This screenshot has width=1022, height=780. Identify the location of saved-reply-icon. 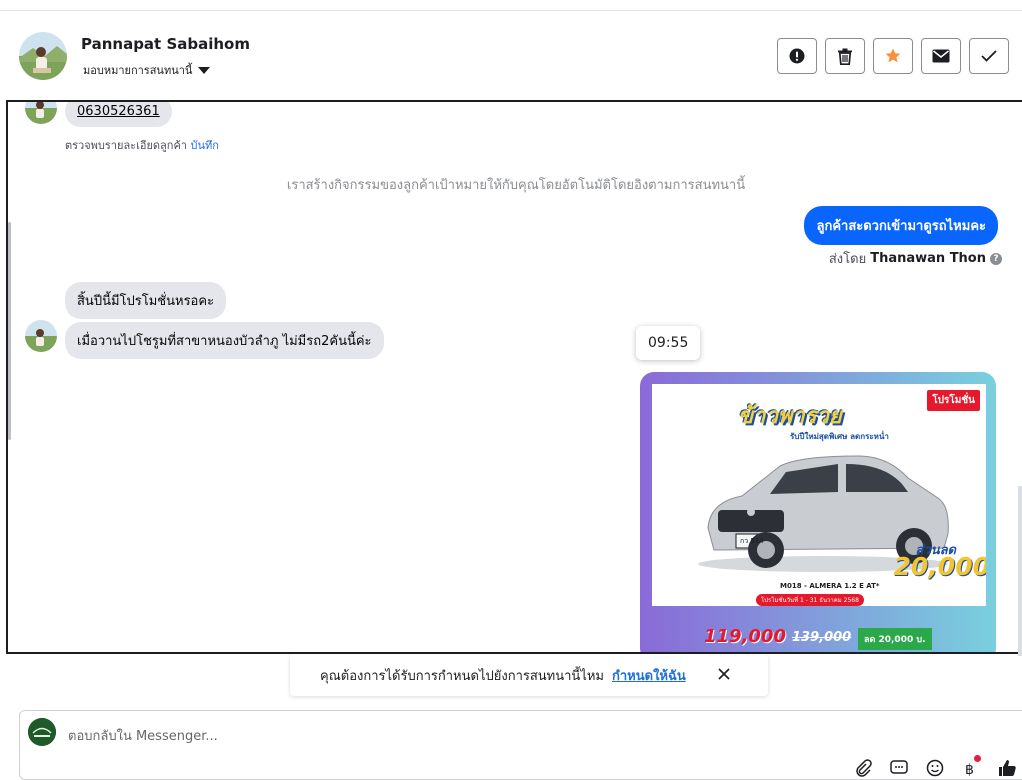
(899, 768).